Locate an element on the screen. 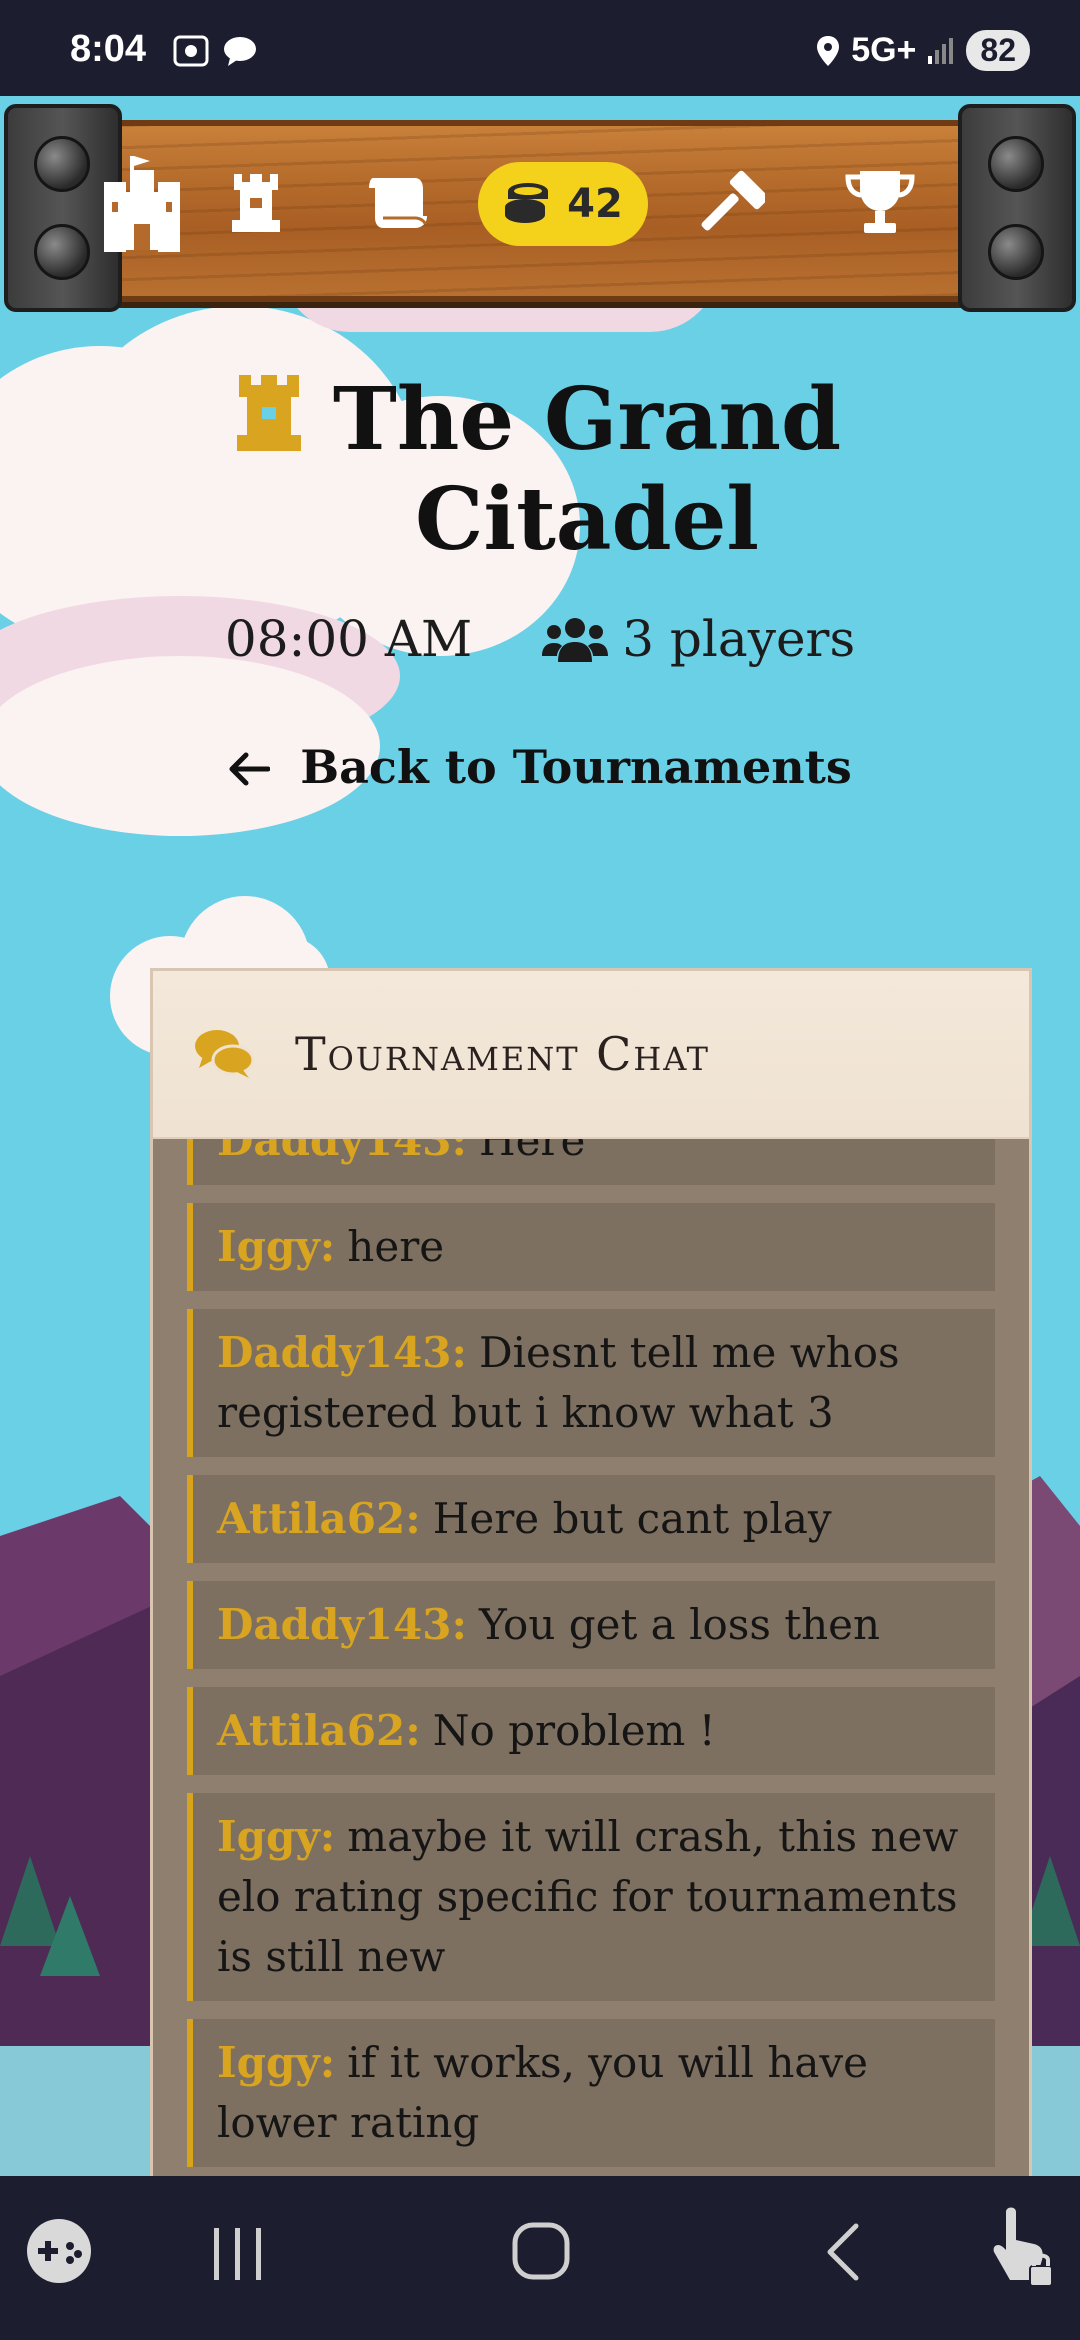 This screenshot has height=2340, width=1080. tournament-time: 08:00 AM is located at coordinates (348, 639).